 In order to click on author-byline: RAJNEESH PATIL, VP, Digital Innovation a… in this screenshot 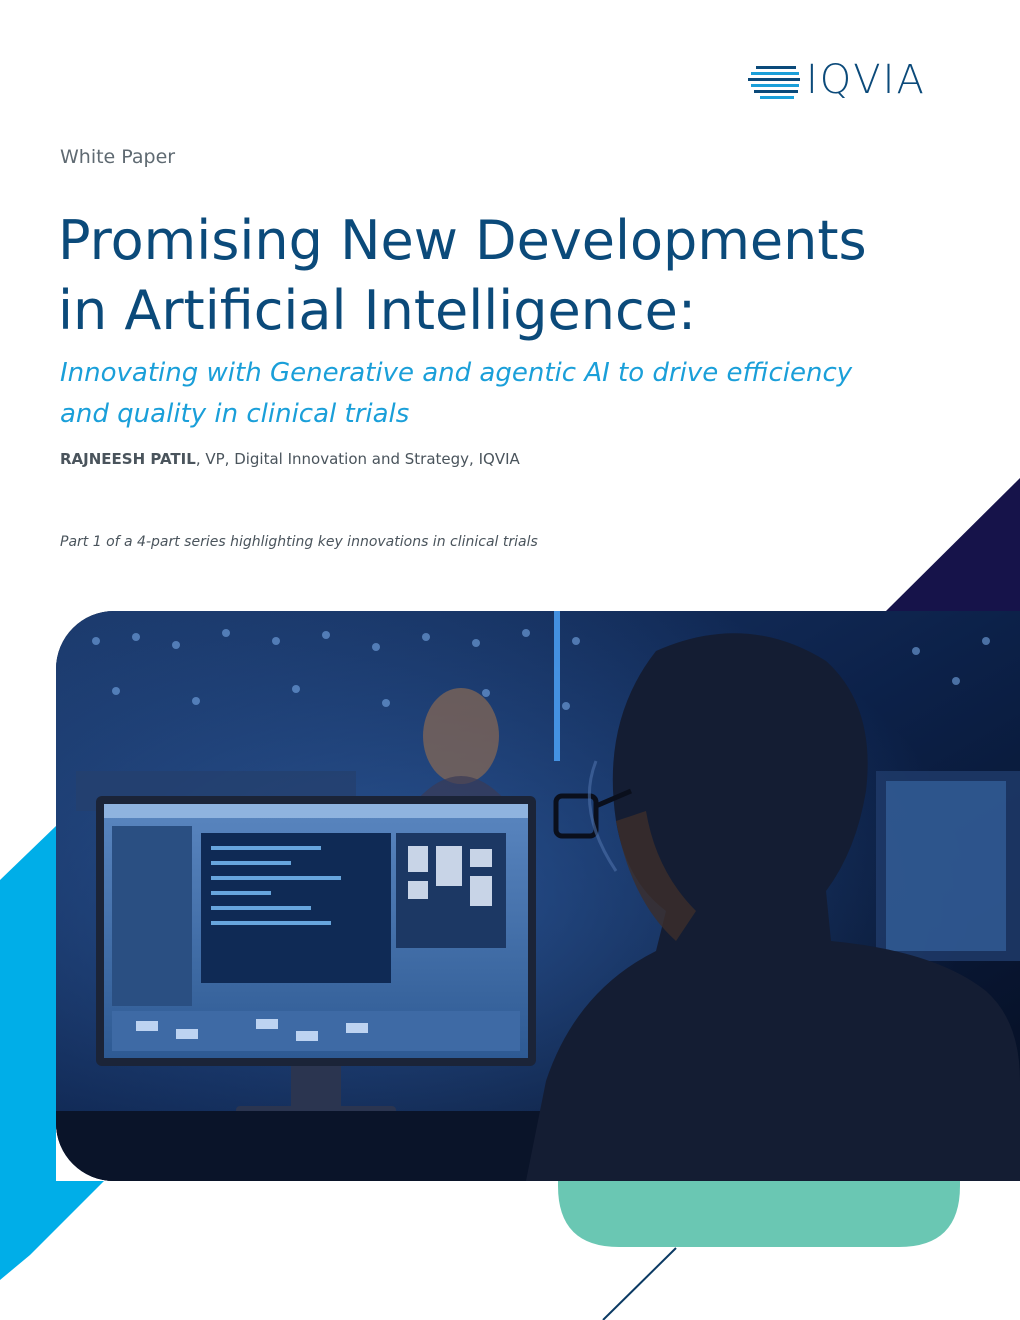, I will do `click(290, 459)`.